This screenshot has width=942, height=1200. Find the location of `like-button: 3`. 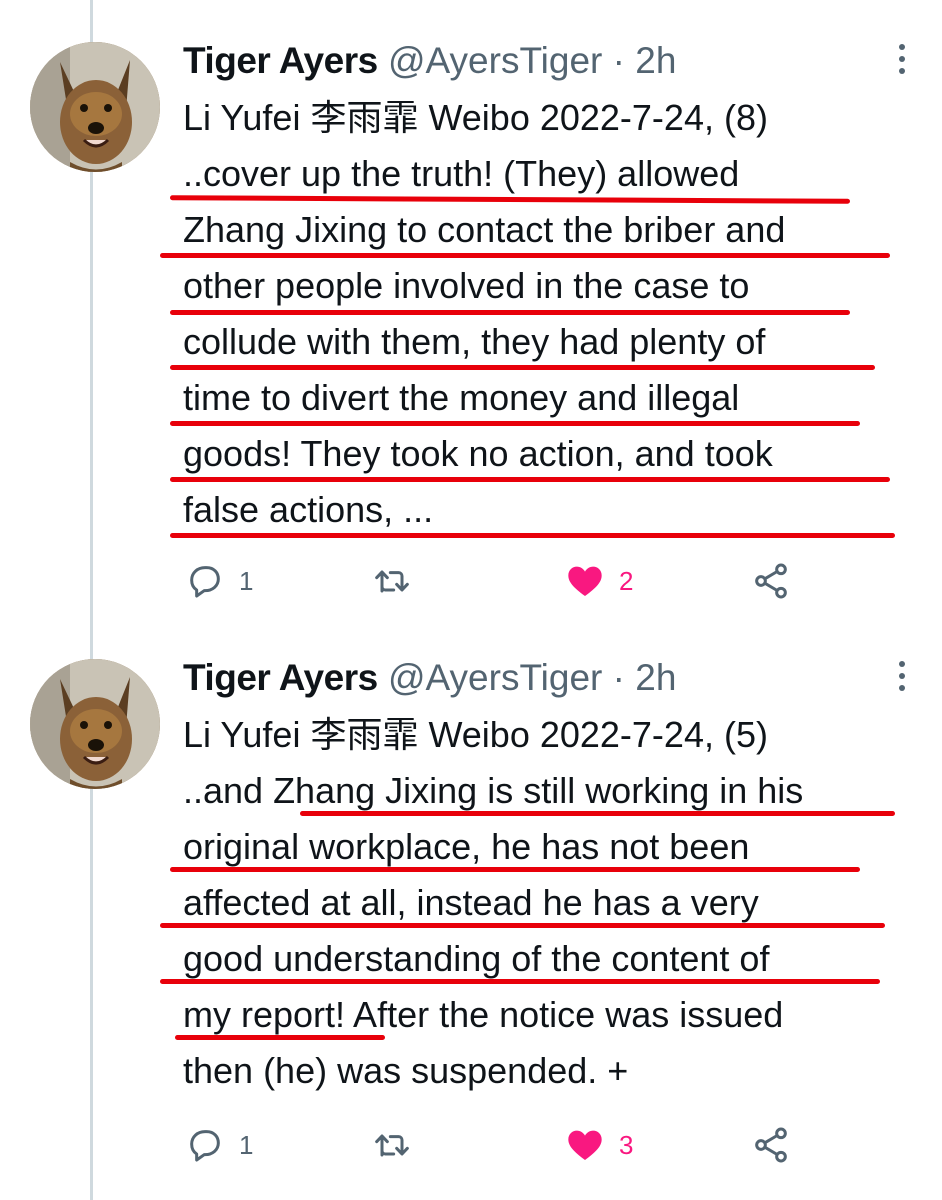

like-button: 3 is located at coordinates (599, 1145).